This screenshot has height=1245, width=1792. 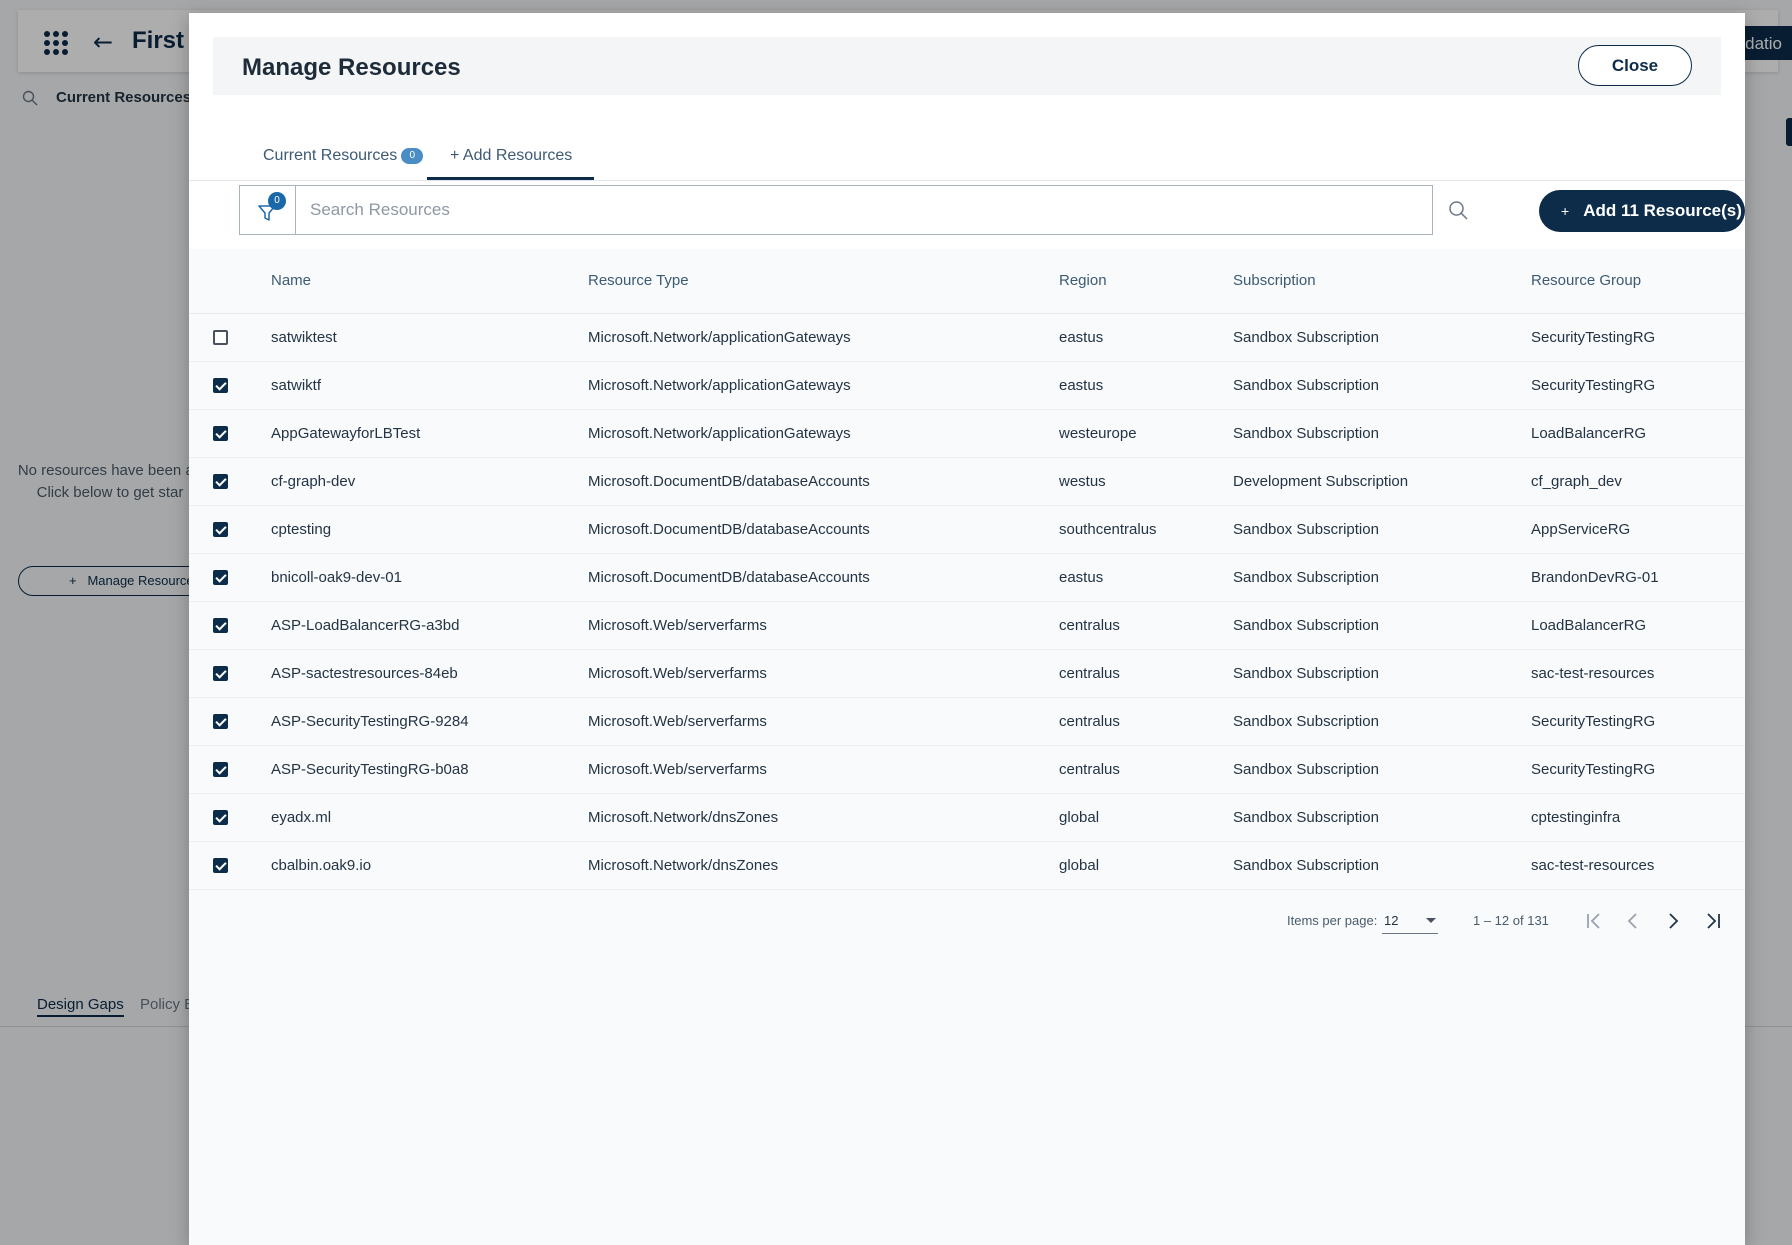 What do you see at coordinates (429, 529) in the screenshot?
I see `cell-name: cptesting` at bounding box center [429, 529].